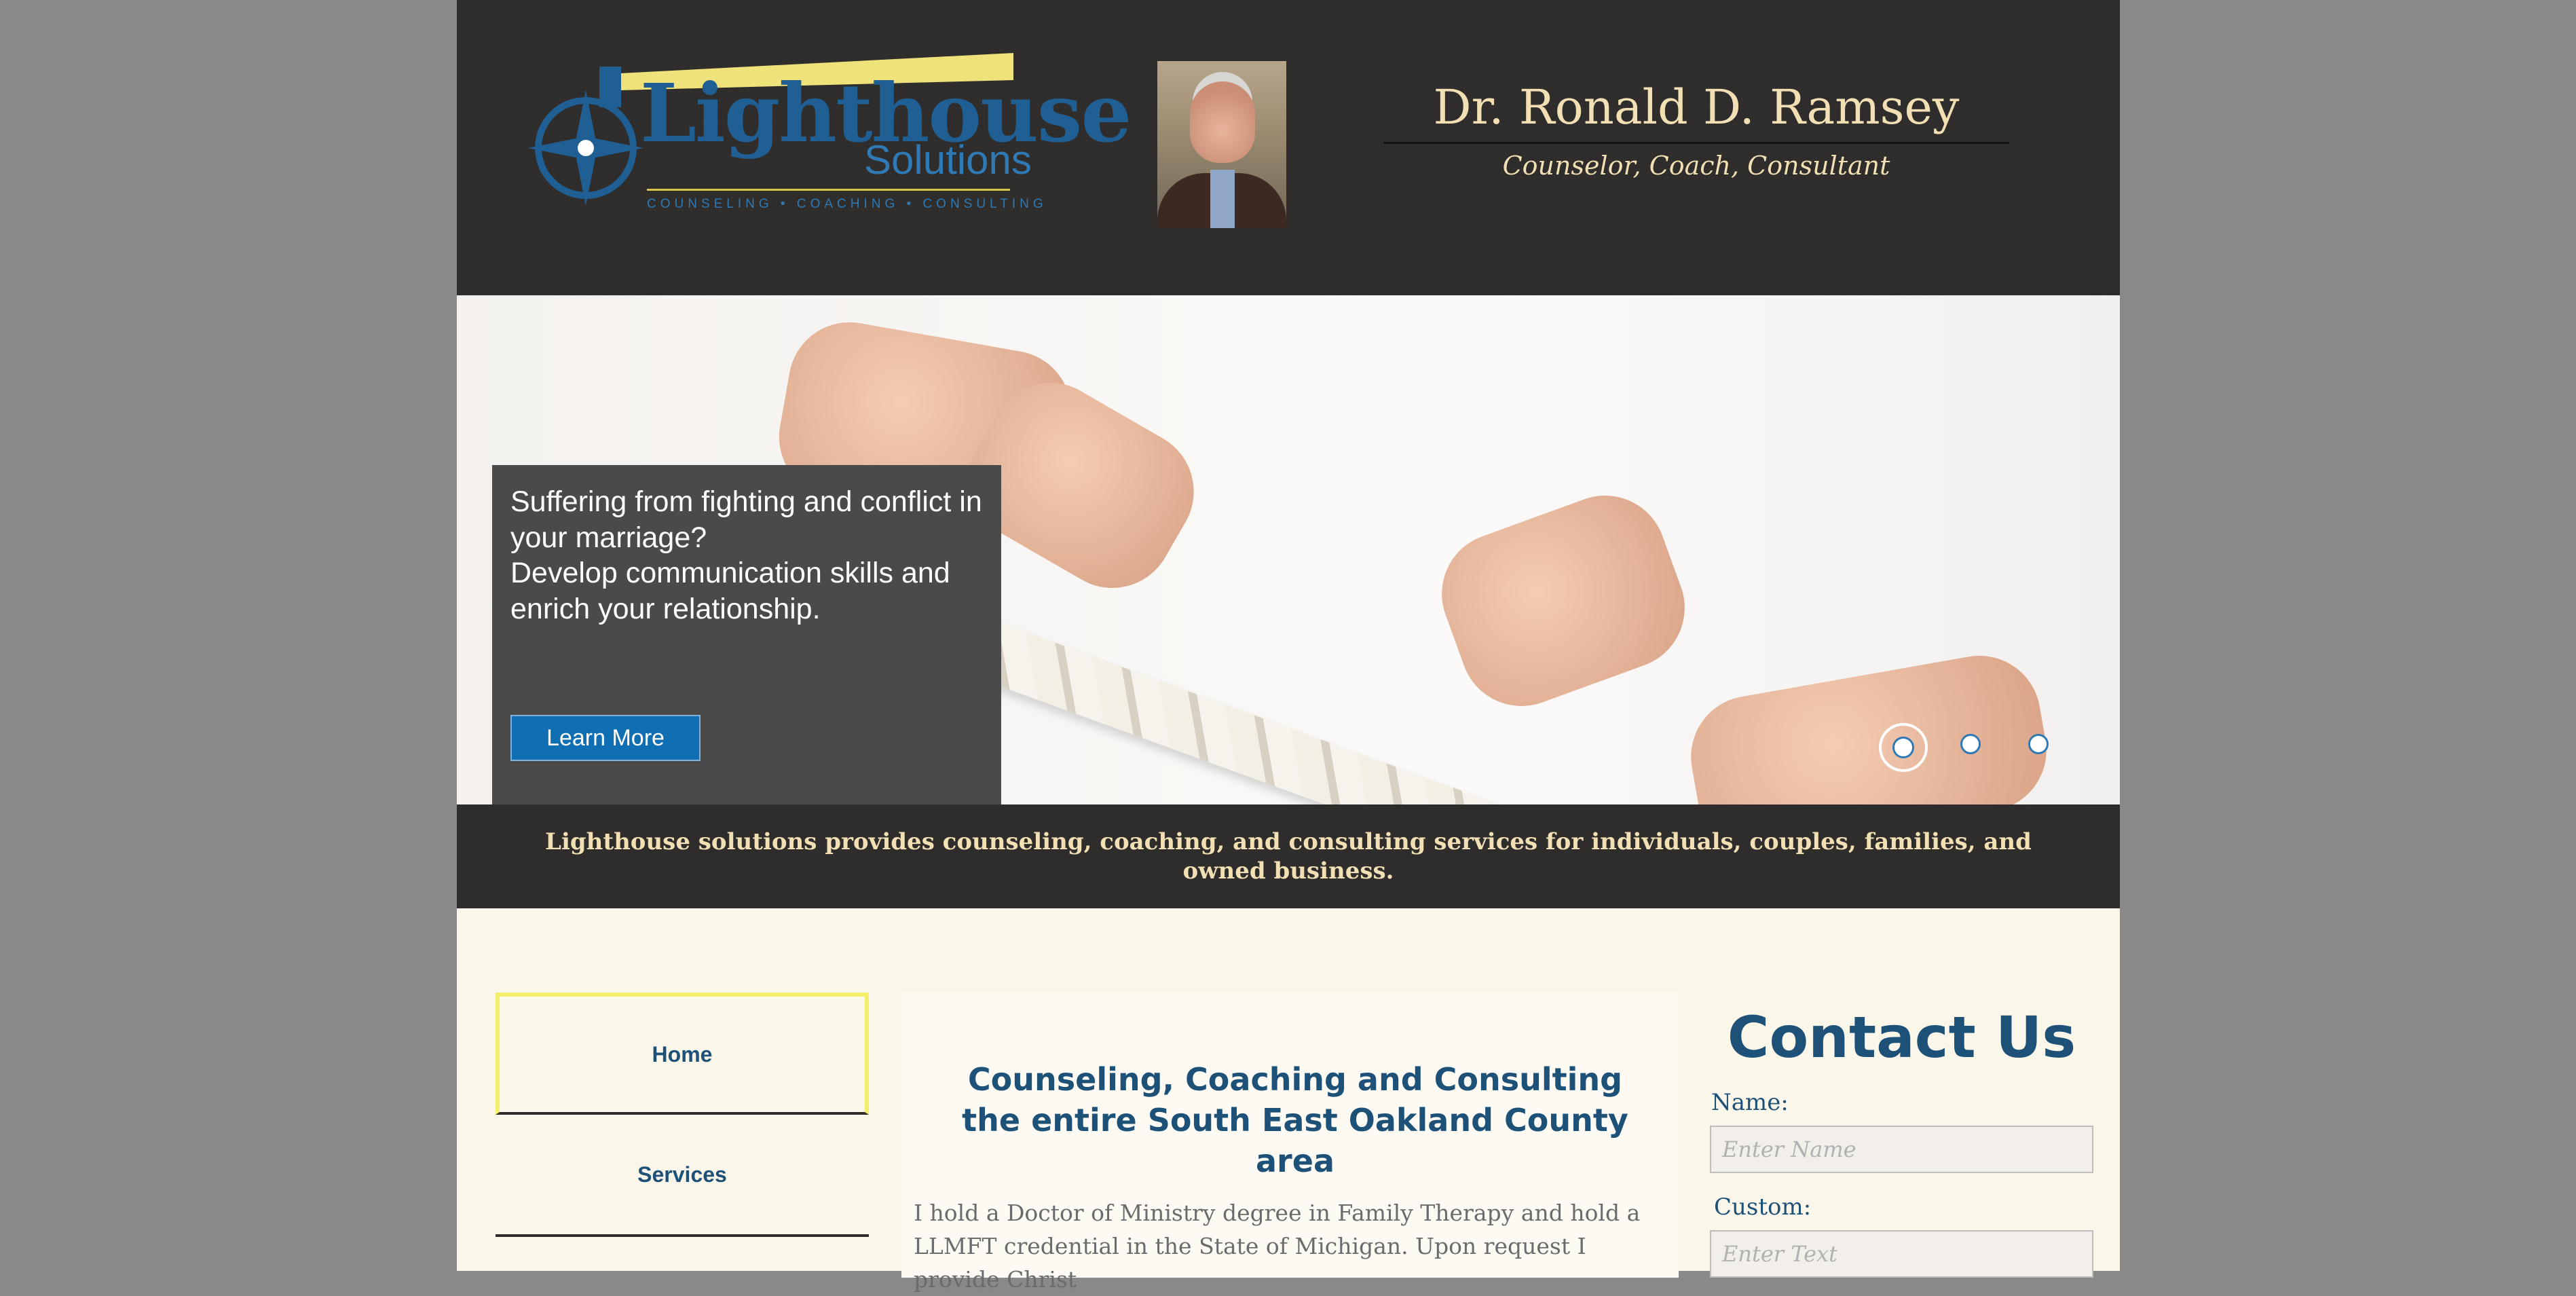  I want to click on nav-item-home: Home, so click(683, 1054).